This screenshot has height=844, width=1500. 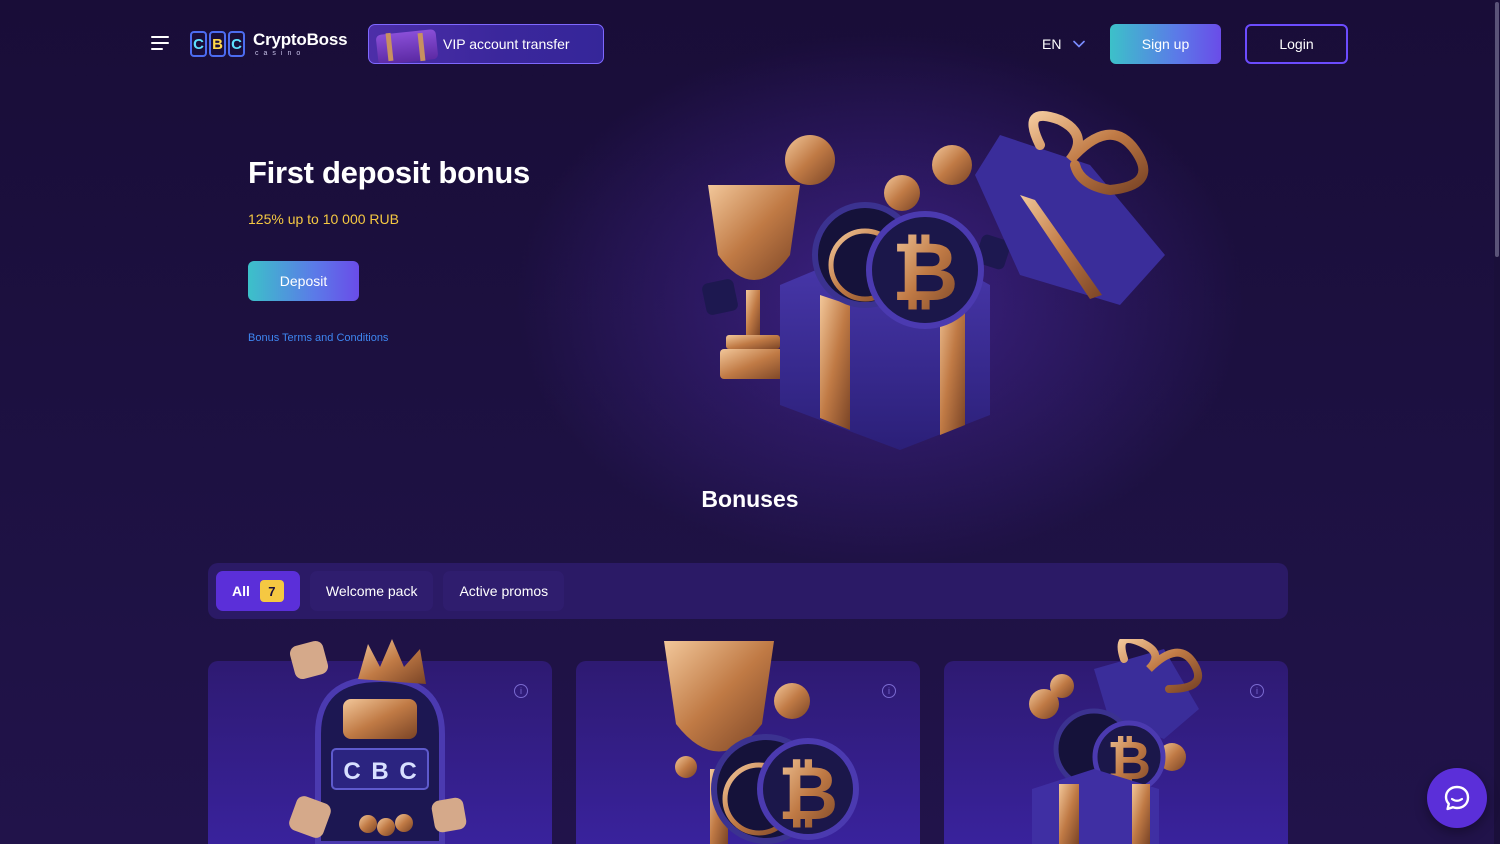 What do you see at coordinates (371, 591) in the screenshot?
I see `tab-welcome-pack: Welcome pack` at bounding box center [371, 591].